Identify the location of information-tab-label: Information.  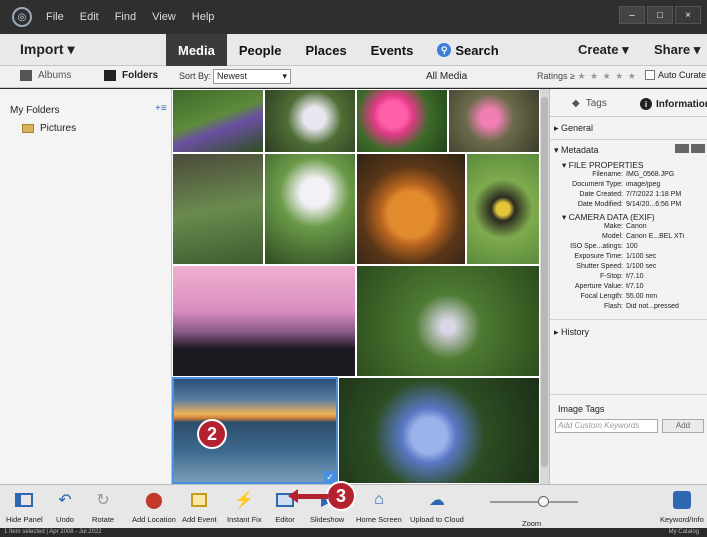
(681, 104).